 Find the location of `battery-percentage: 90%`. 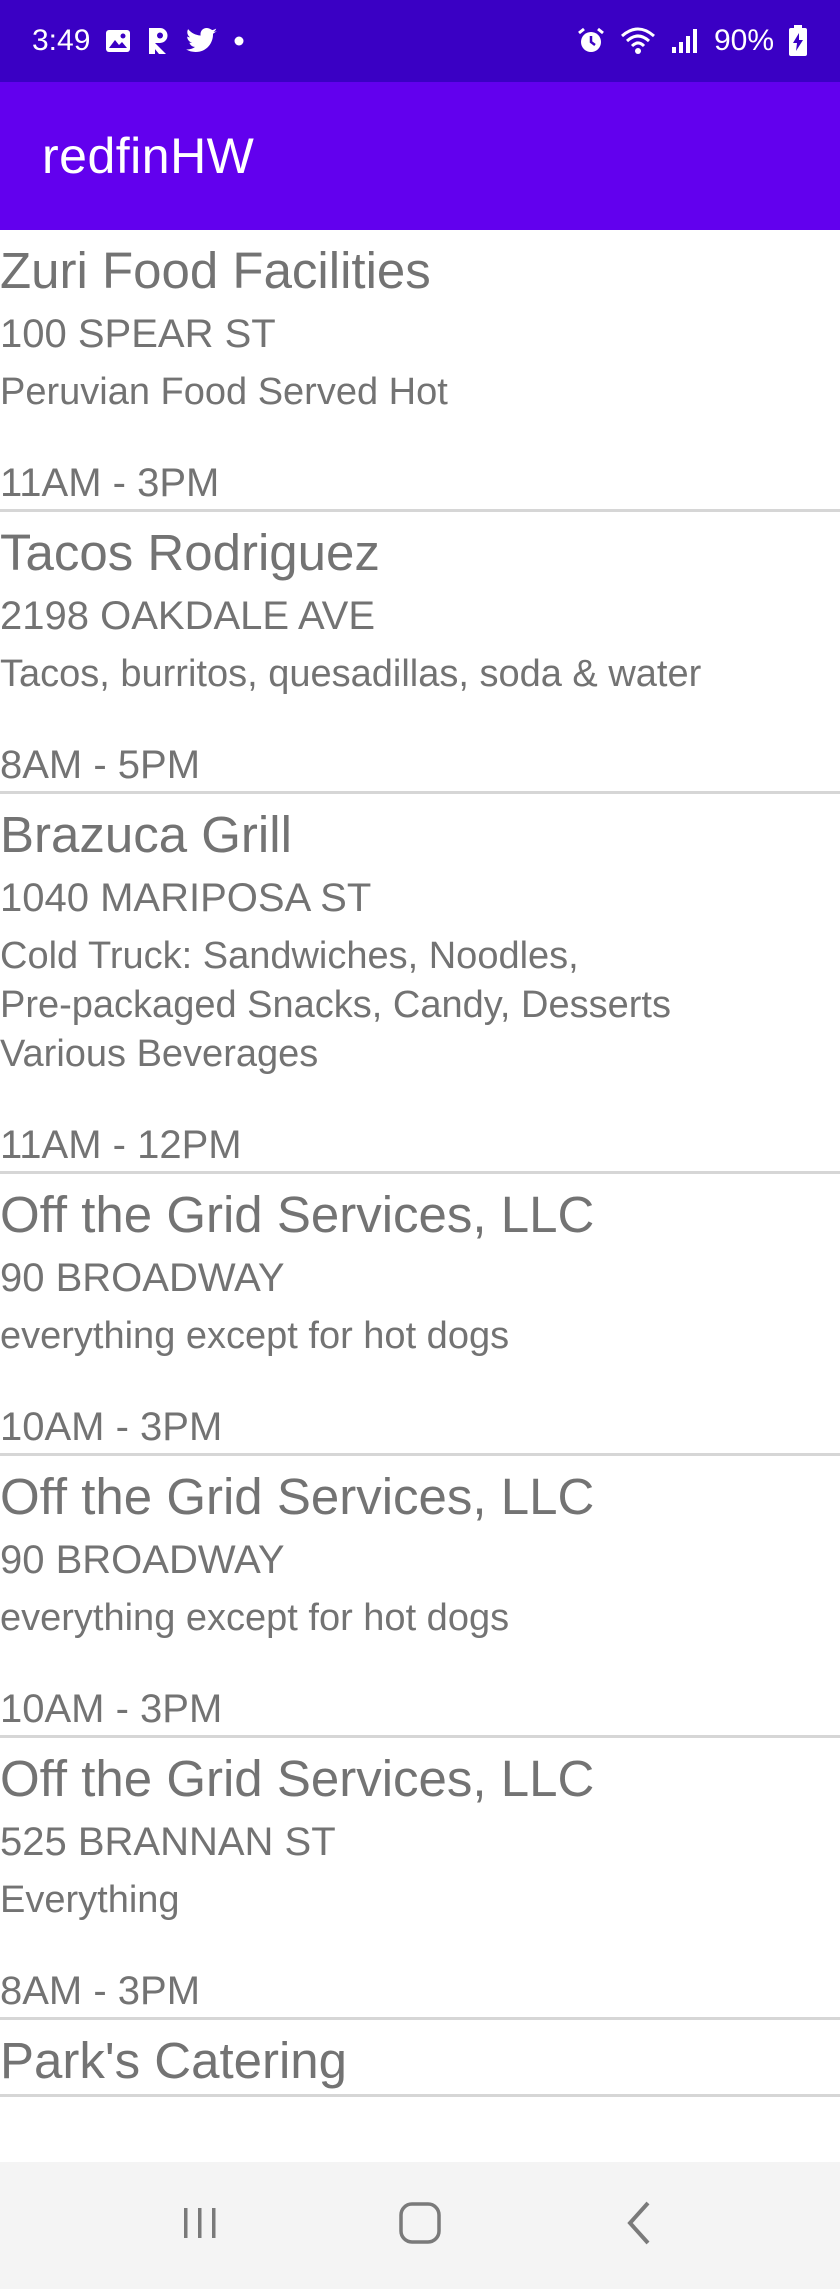

battery-percentage: 90% is located at coordinates (743, 40).